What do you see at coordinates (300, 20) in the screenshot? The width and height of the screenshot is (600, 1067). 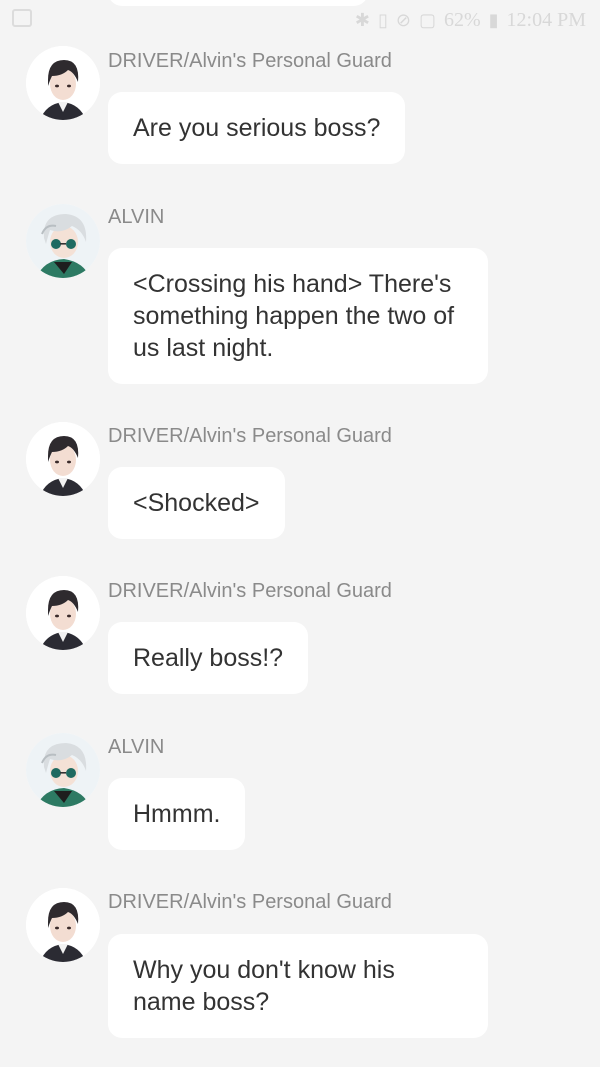 I see `status-bar: ✱ ▯ ⊘ ▢ 62% ▮ 12:04 PM` at bounding box center [300, 20].